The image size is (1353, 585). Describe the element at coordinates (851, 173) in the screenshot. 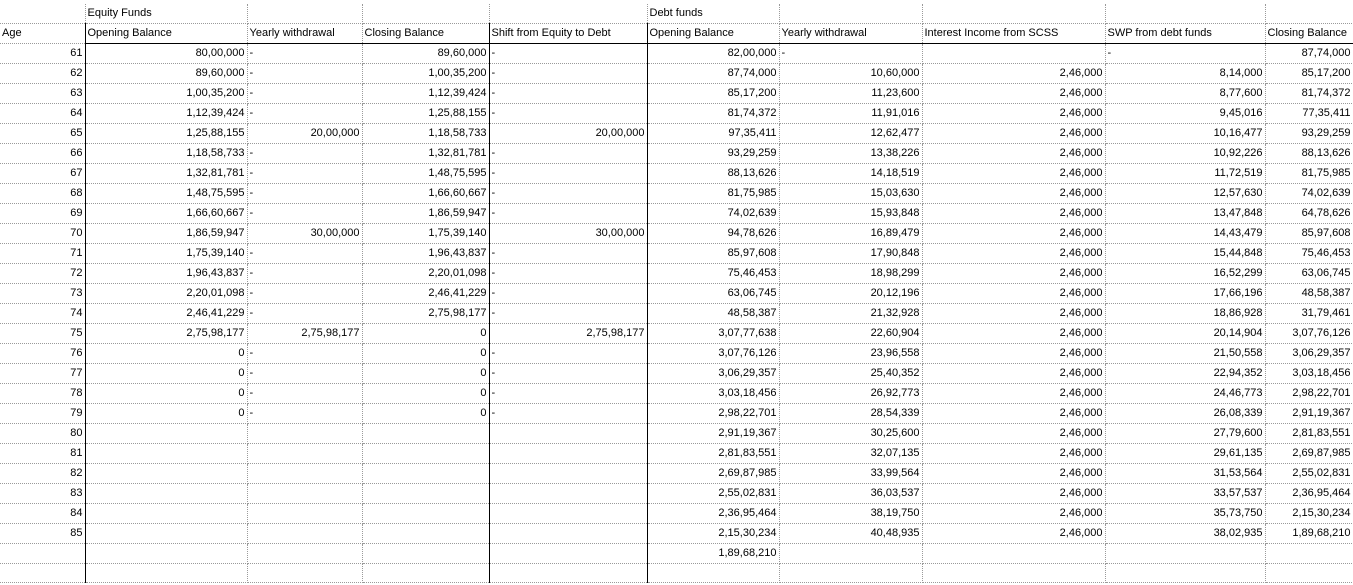

I see `cell-debt-withdrawal: 14,18,519` at that location.